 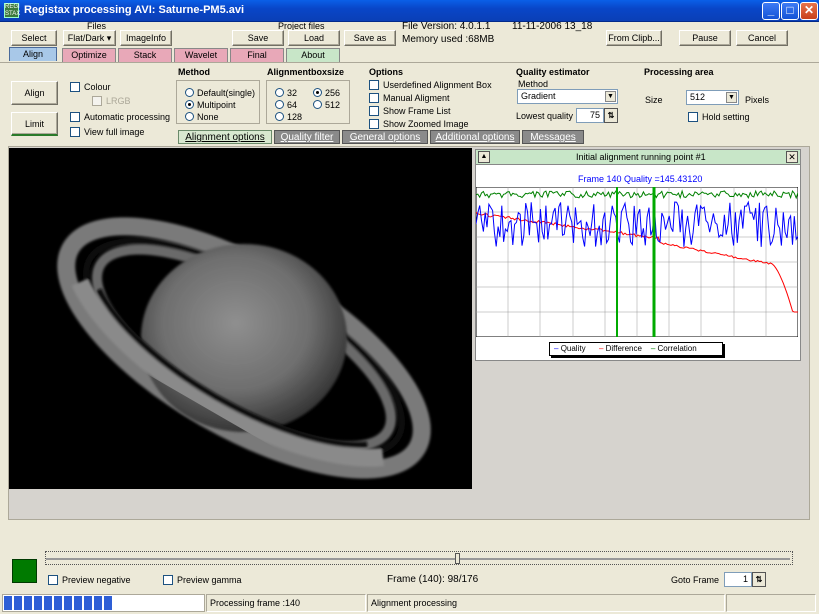 What do you see at coordinates (771, 11) in the screenshot?
I see `minimize-button: _` at bounding box center [771, 11].